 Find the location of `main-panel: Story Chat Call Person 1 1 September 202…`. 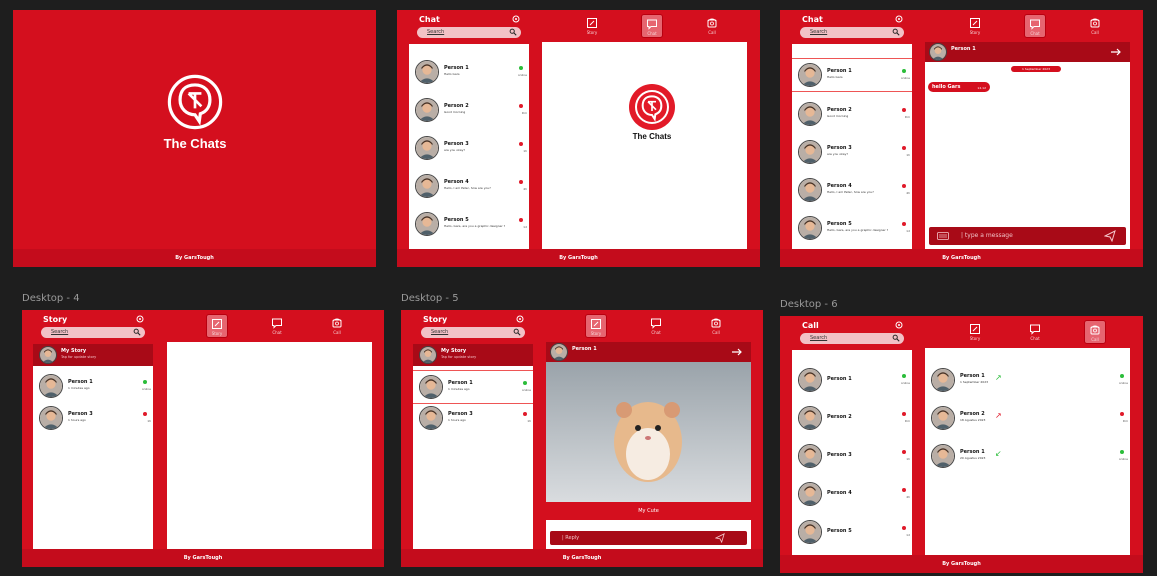

main-panel: Story Chat Call Person 1 1 September 202… is located at coordinates (1027, 129).